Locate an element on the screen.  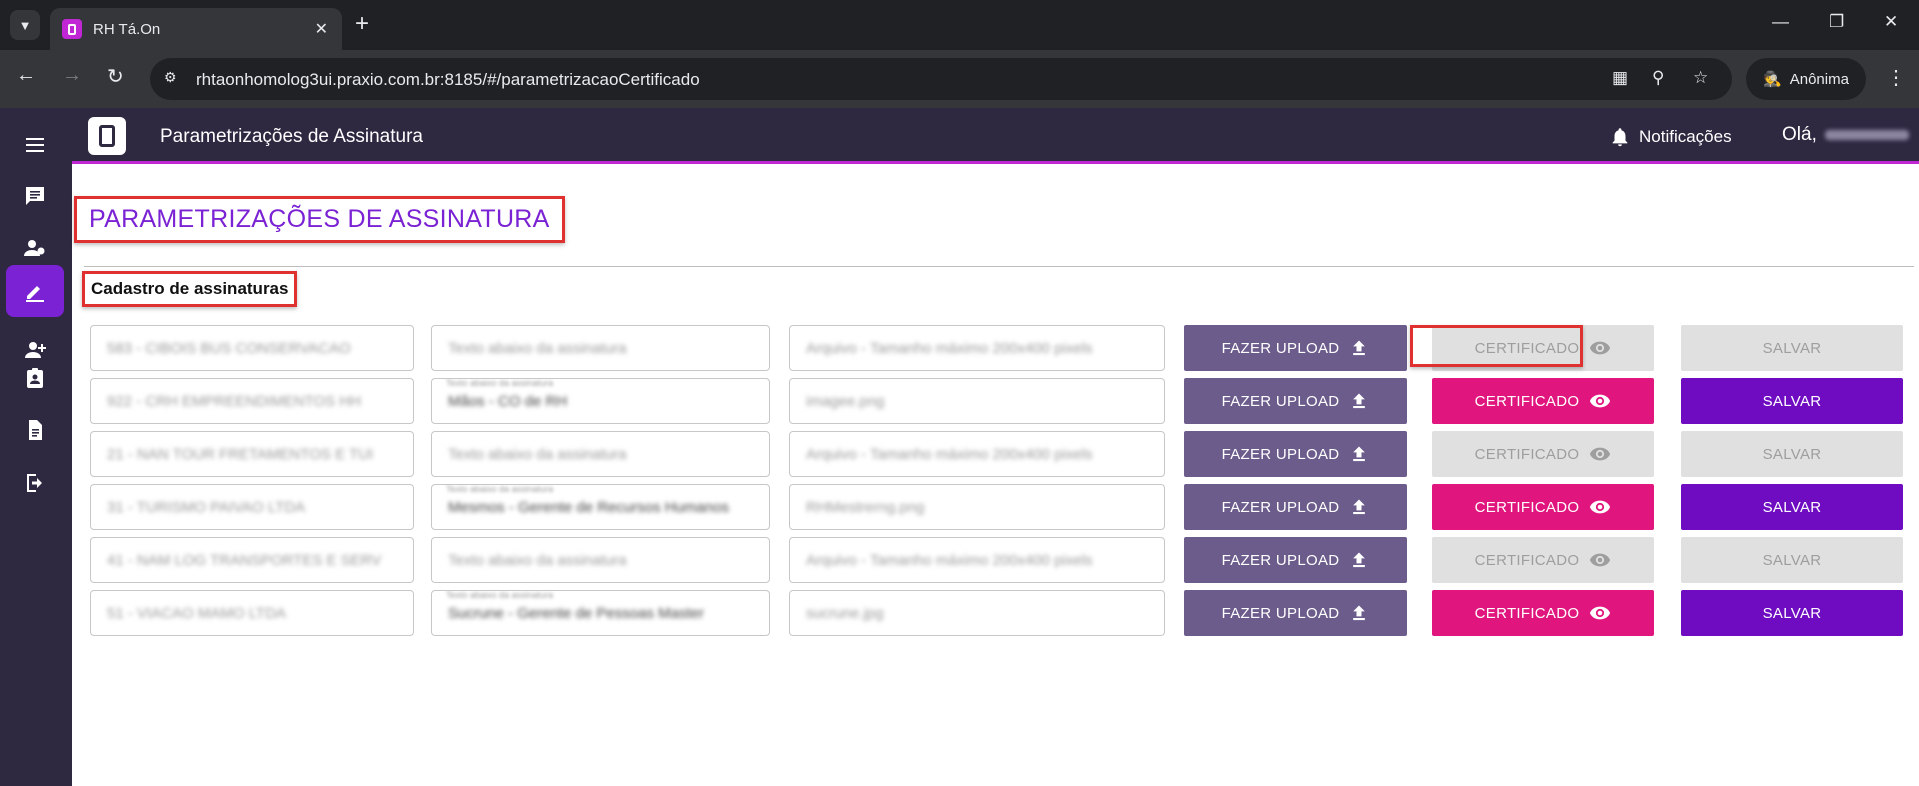
page-title: PARAMETRIZAÇÕES DE ASSINATURA is located at coordinates (319, 219).